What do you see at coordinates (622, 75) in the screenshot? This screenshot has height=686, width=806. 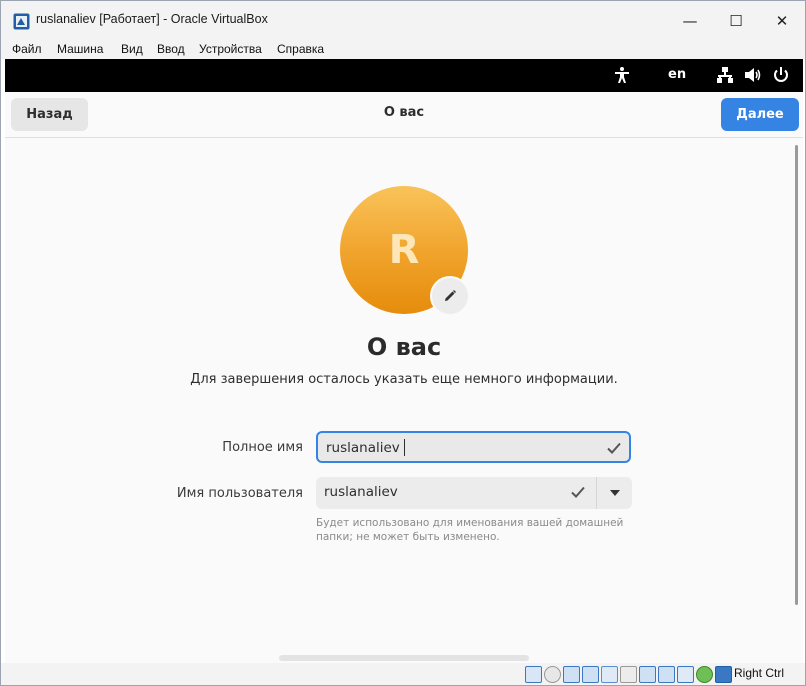 I see `accessibility-icon` at bounding box center [622, 75].